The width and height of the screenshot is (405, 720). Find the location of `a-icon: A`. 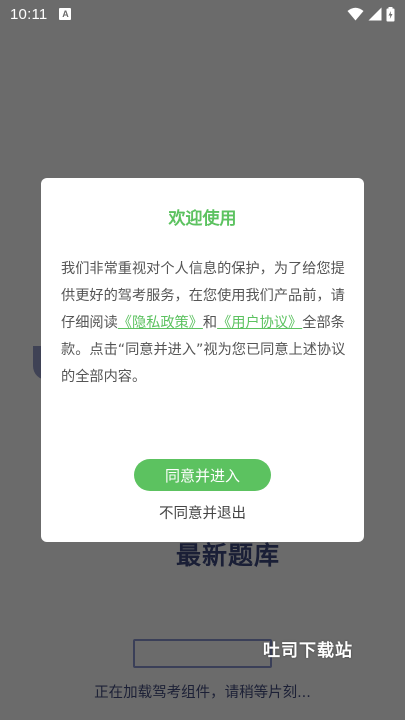

a-icon: A is located at coordinates (65, 14).